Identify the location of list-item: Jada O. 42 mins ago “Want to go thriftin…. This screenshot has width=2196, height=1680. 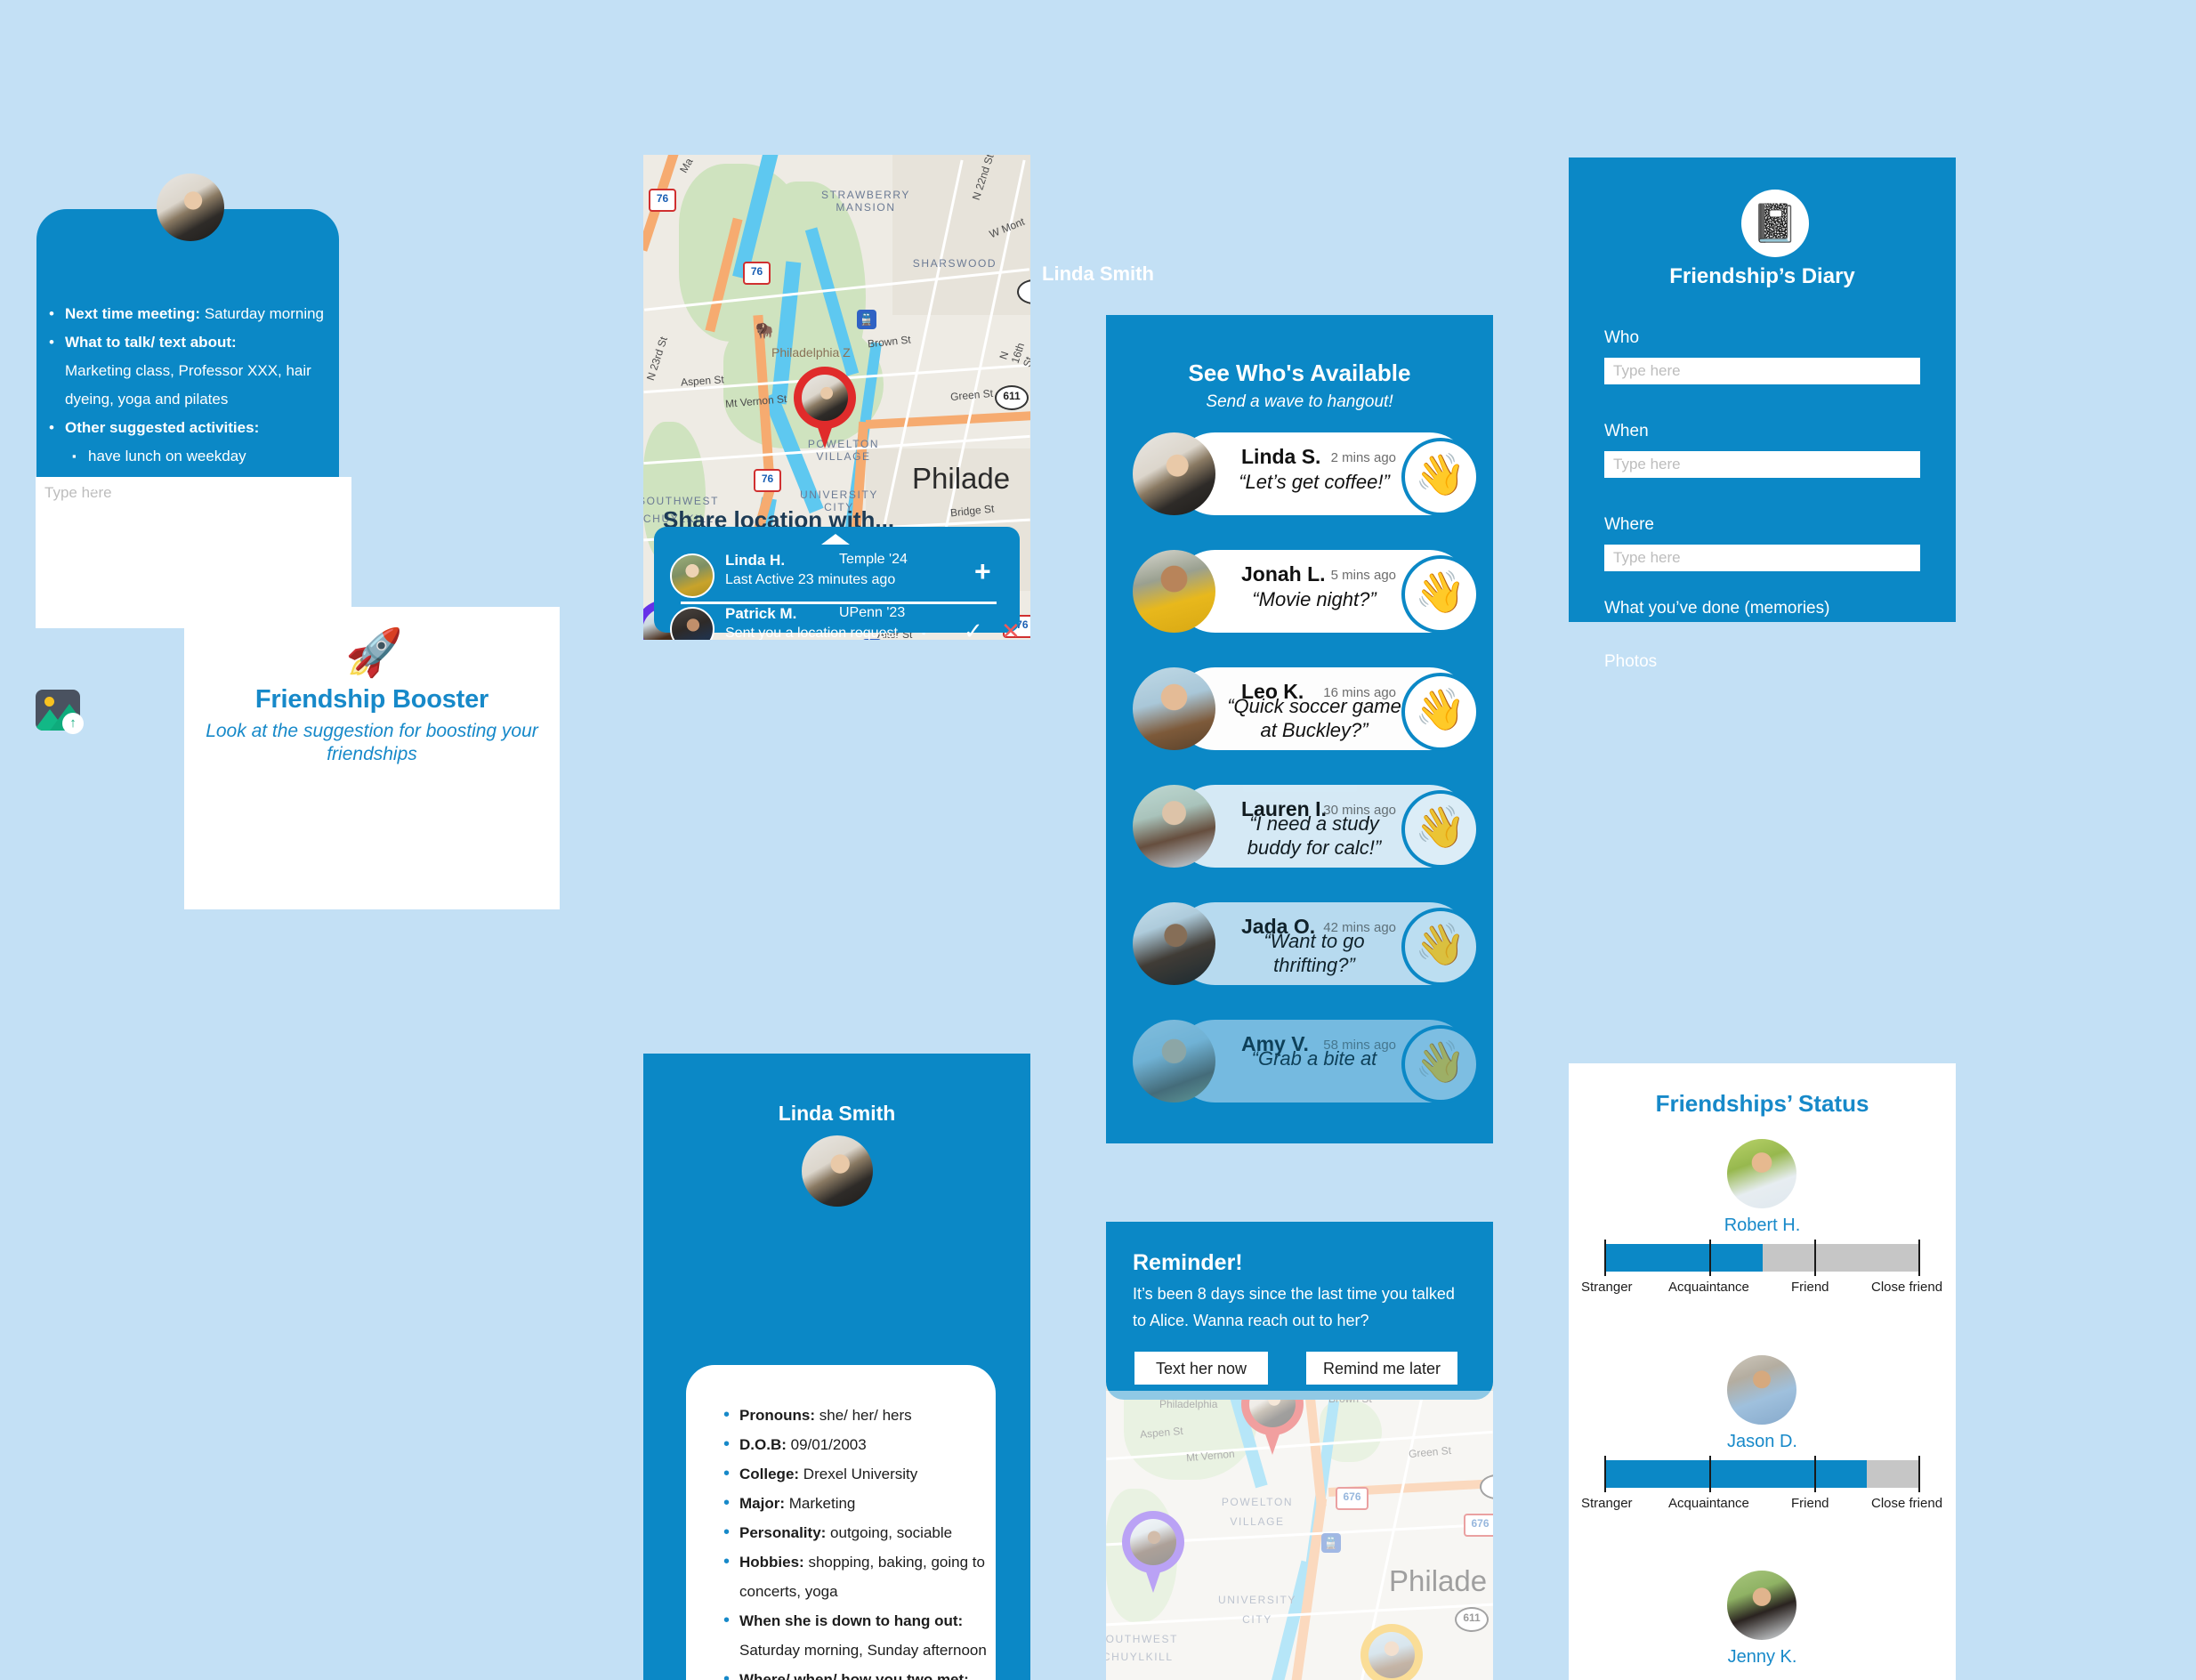
(1306, 944).